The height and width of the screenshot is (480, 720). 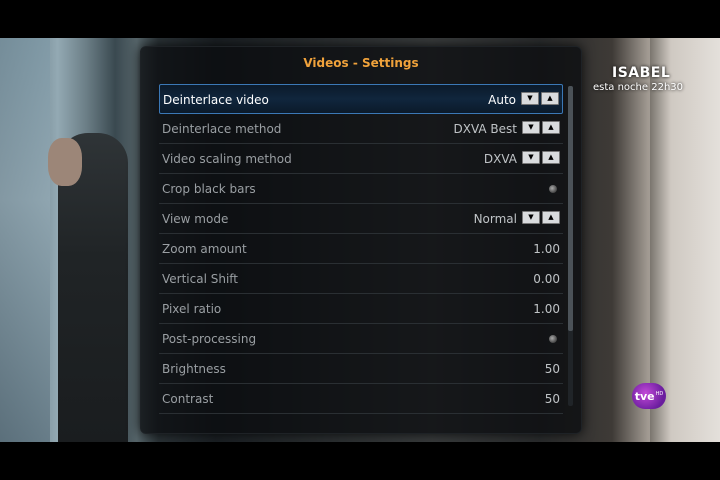 What do you see at coordinates (65, 162) in the screenshot?
I see `video-person-head` at bounding box center [65, 162].